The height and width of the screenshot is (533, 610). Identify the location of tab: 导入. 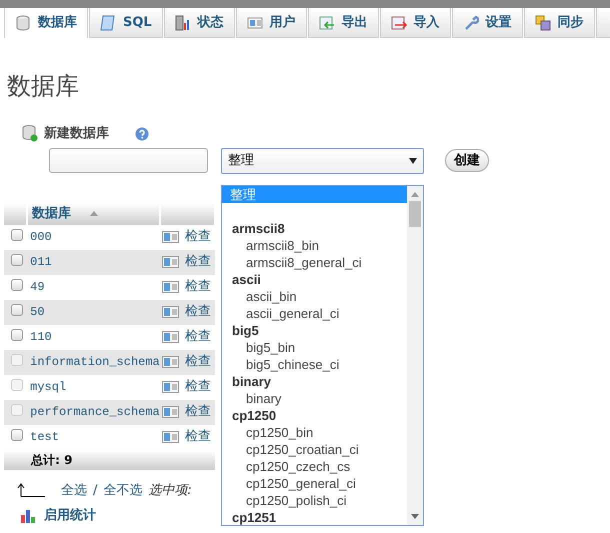
(415, 23).